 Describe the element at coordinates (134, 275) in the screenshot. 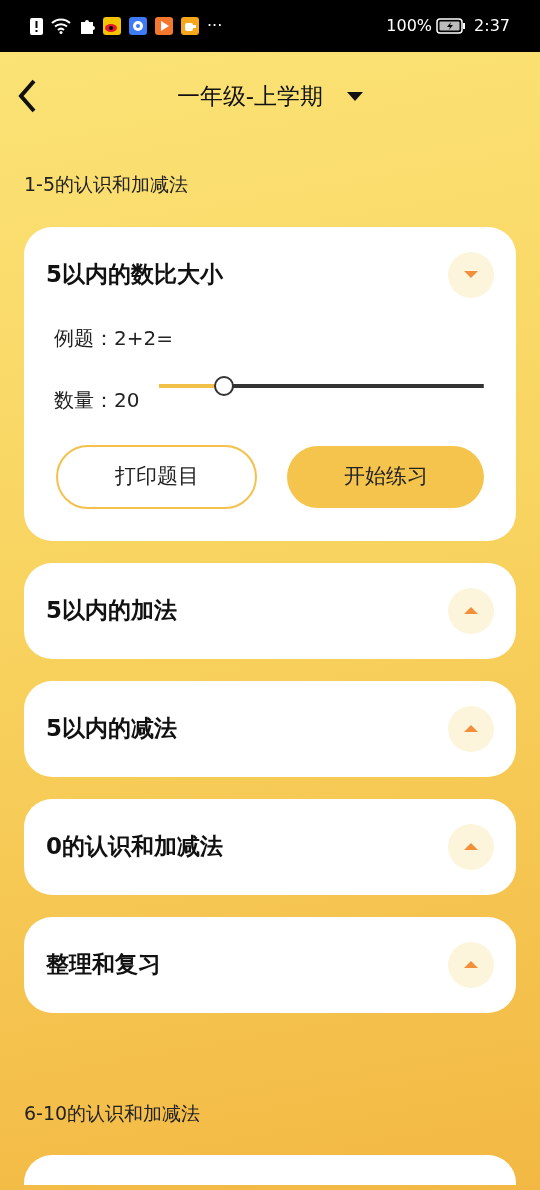

I see `lesson-title: 5以内的数比大小` at that location.